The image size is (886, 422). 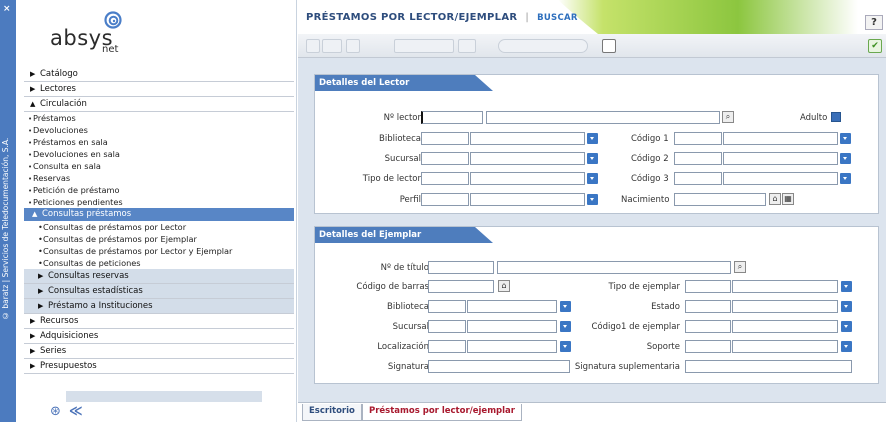 What do you see at coordinates (461, 267) in the screenshot?
I see `n-titulo-input` at bounding box center [461, 267].